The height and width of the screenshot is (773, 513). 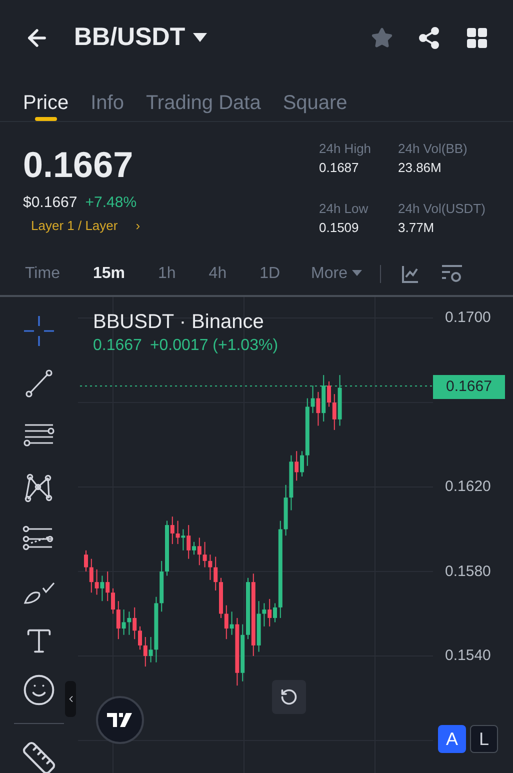 I want to click on tab: Price, so click(x=46, y=98).